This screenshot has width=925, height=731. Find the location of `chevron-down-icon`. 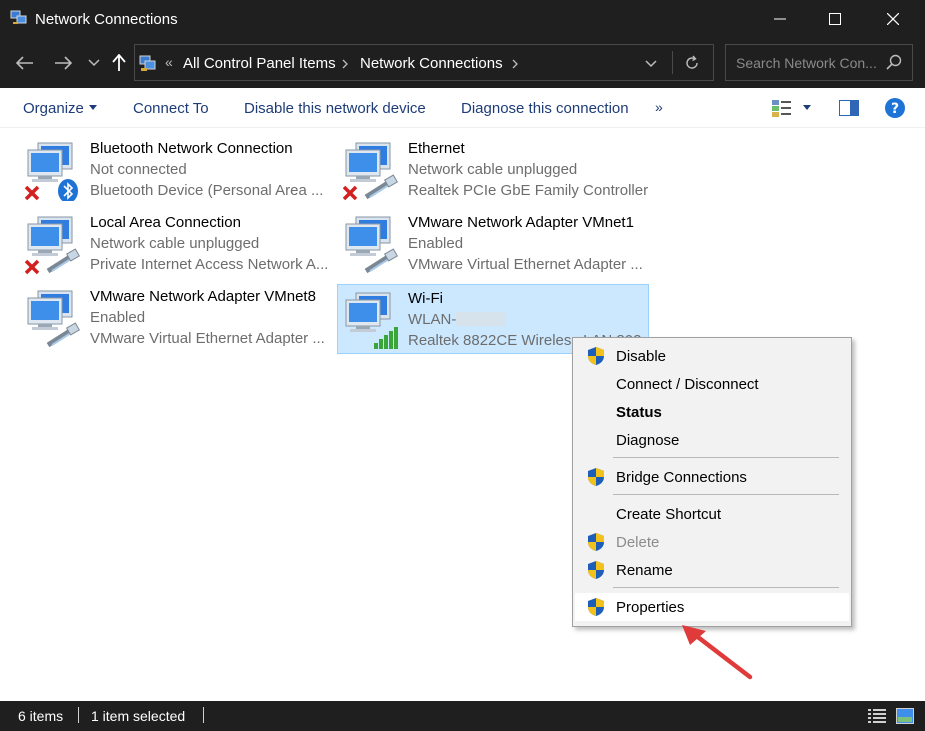

chevron-down-icon is located at coordinates (94, 63).